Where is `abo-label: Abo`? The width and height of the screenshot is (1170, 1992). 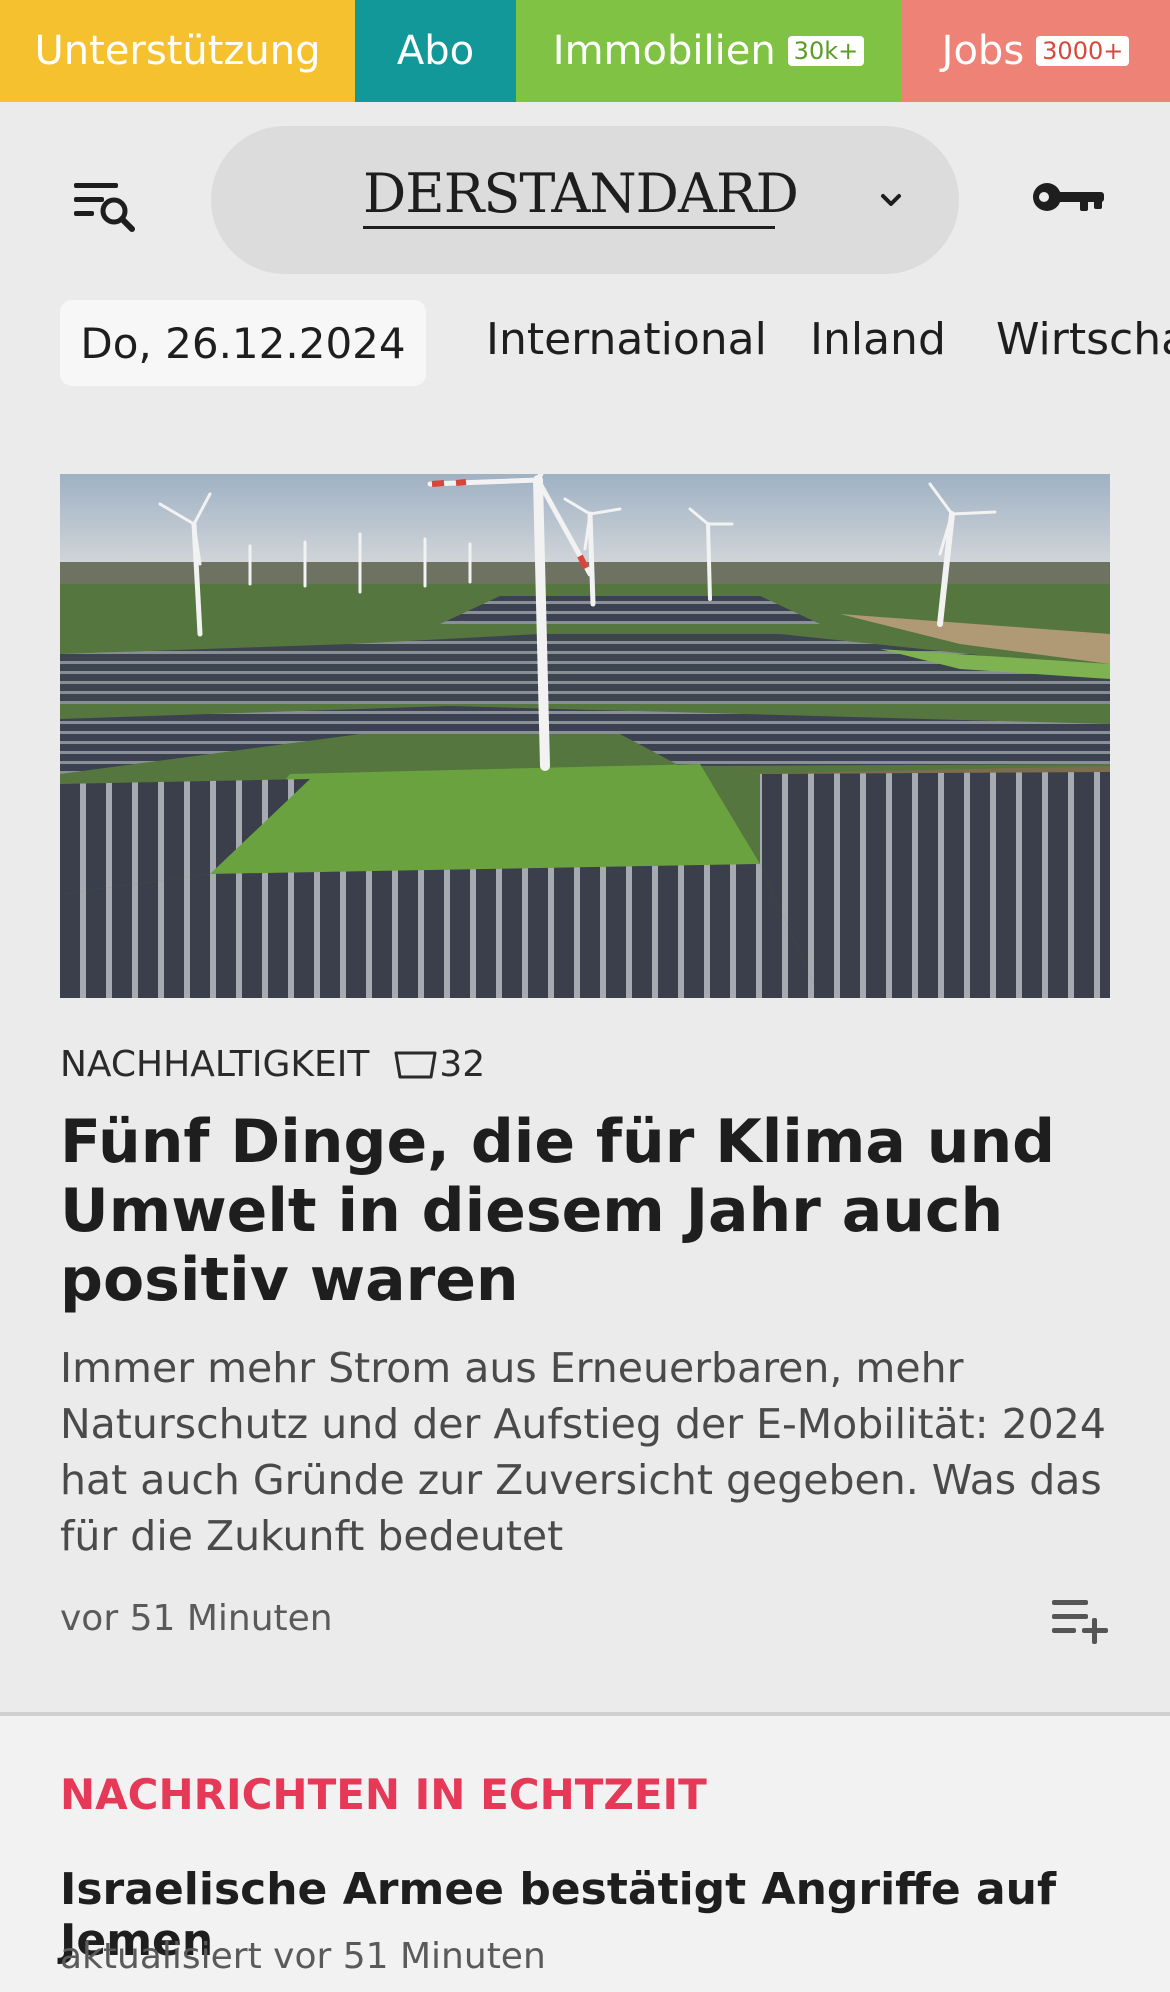
abo-label: Abo is located at coordinates (435, 51).